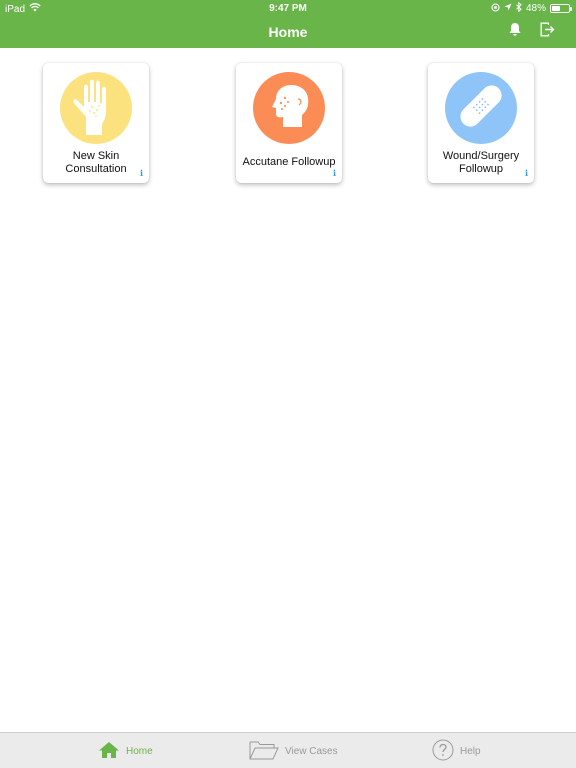 Image resolution: width=576 pixels, height=768 pixels. What do you see at coordinates (109, 751) in the screenshot?
I see `home-icon` at bounding box center [109, 751].